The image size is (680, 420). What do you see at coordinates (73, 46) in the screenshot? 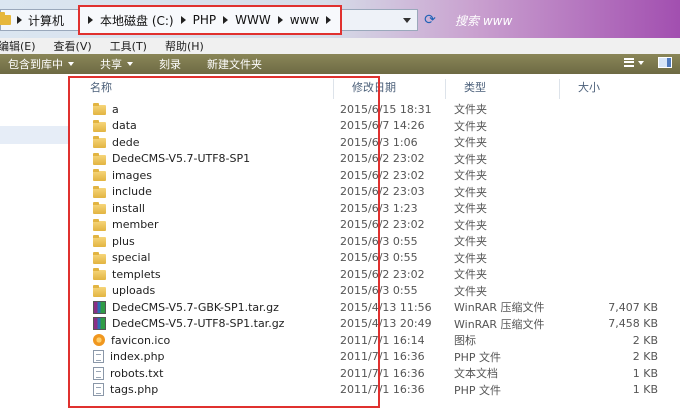
I see `menu-view: 查看(V)` at bounding box center [73, 46].